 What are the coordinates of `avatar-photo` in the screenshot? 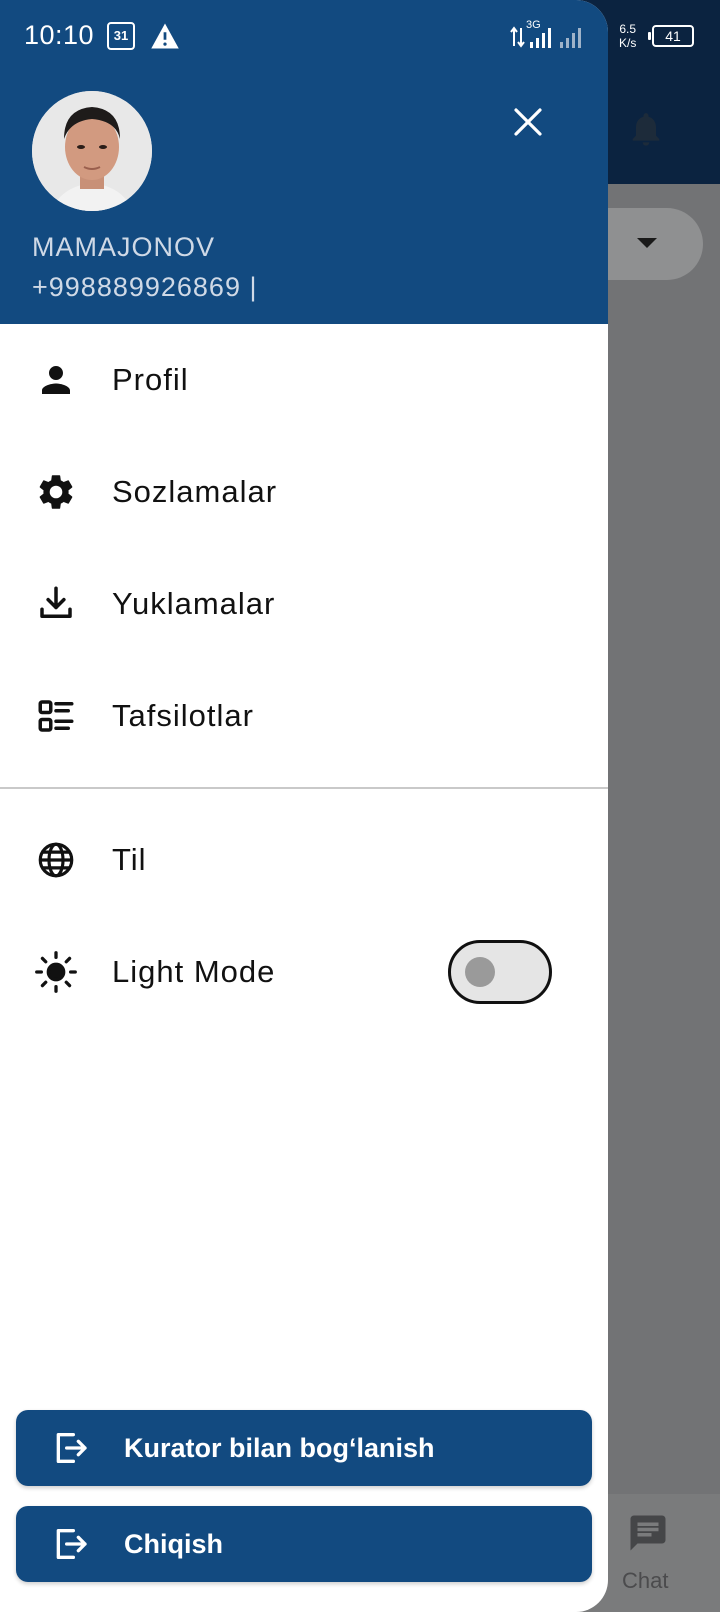 It's located at (92, 151).